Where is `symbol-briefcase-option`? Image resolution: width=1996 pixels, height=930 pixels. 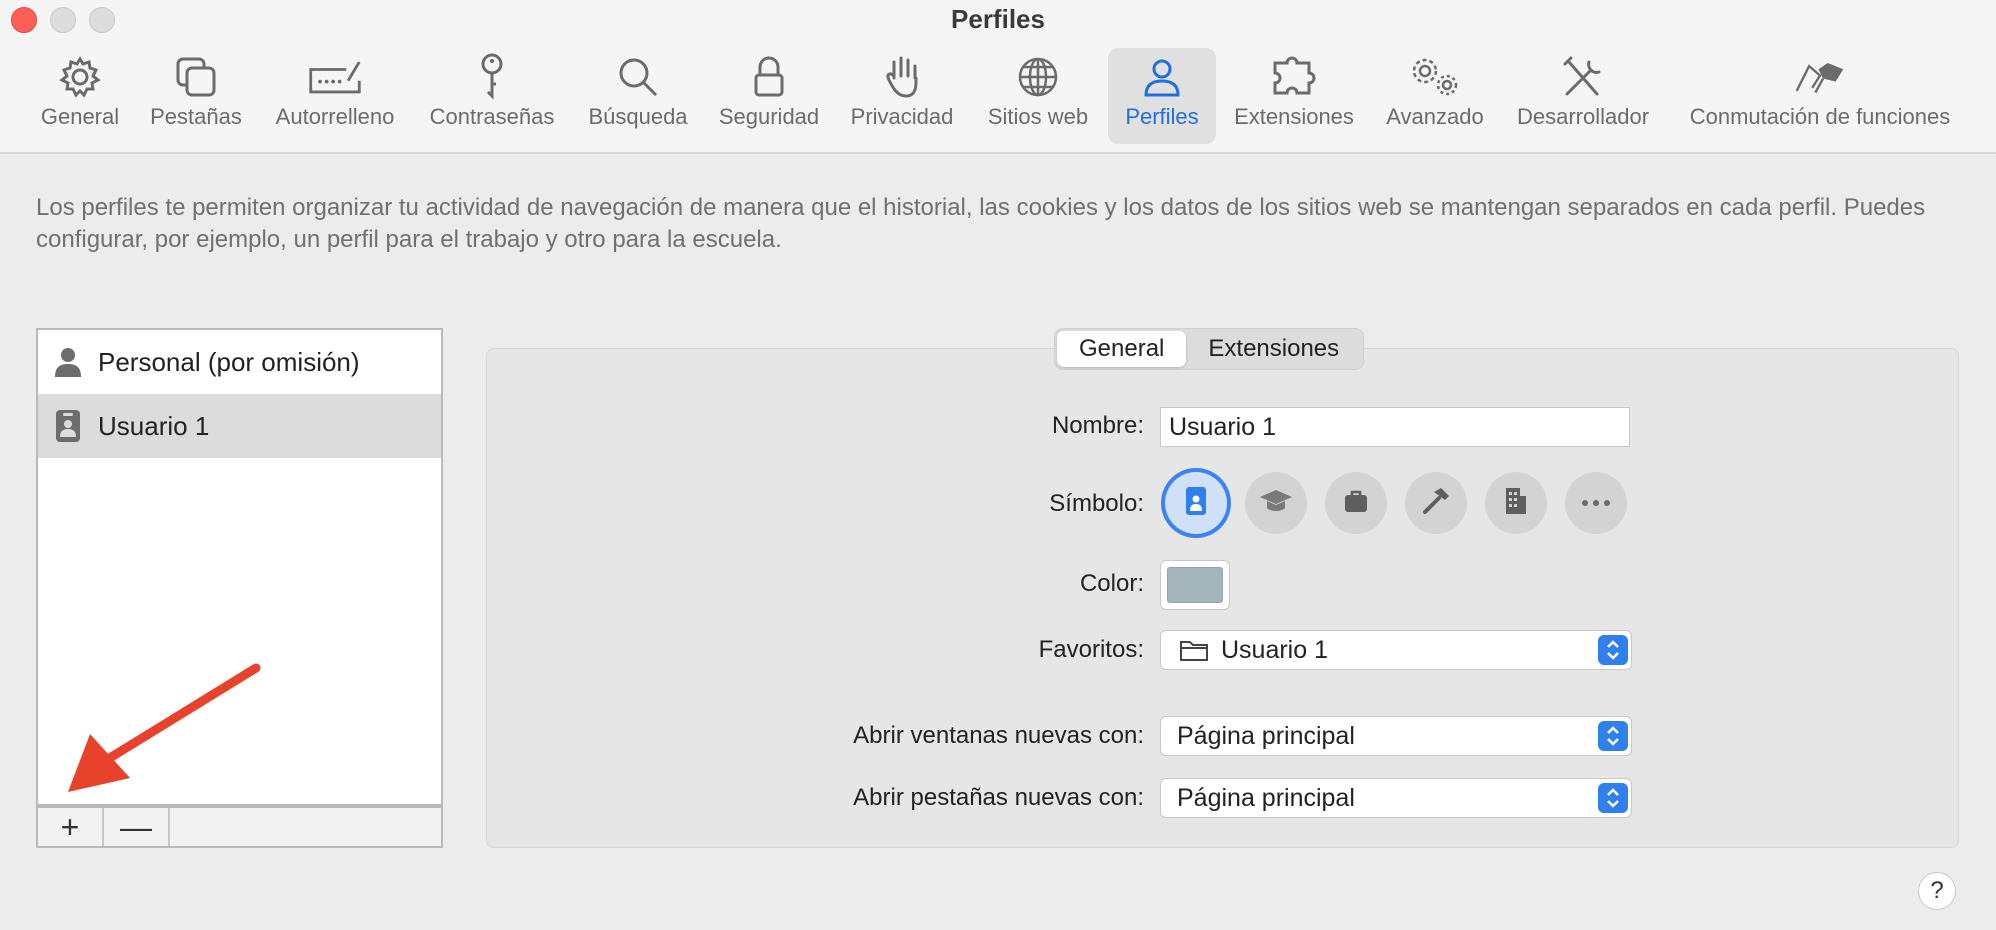 symbol-briefcase-option is located at coordinates (1356, 503).